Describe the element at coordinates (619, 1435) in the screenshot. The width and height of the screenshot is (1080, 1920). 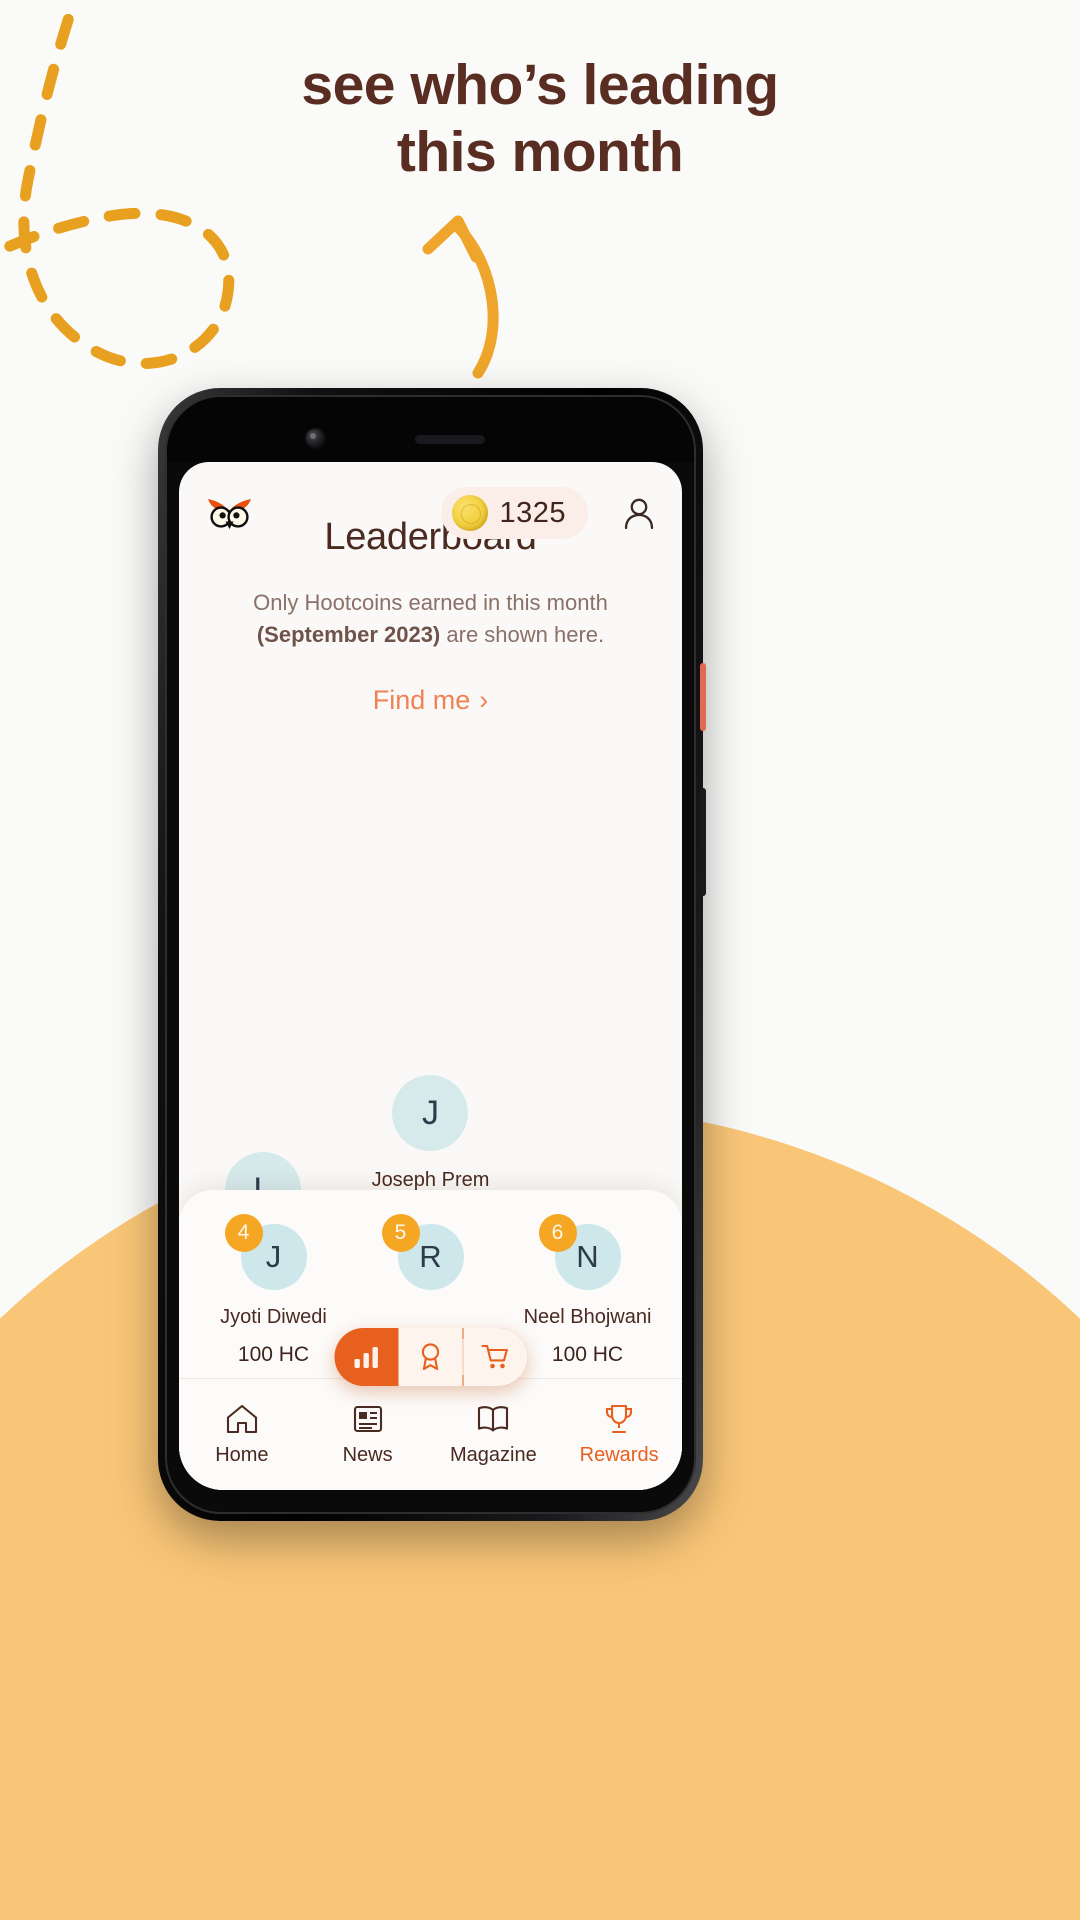
I see `nav-item-rewards: Rewards` at that location.